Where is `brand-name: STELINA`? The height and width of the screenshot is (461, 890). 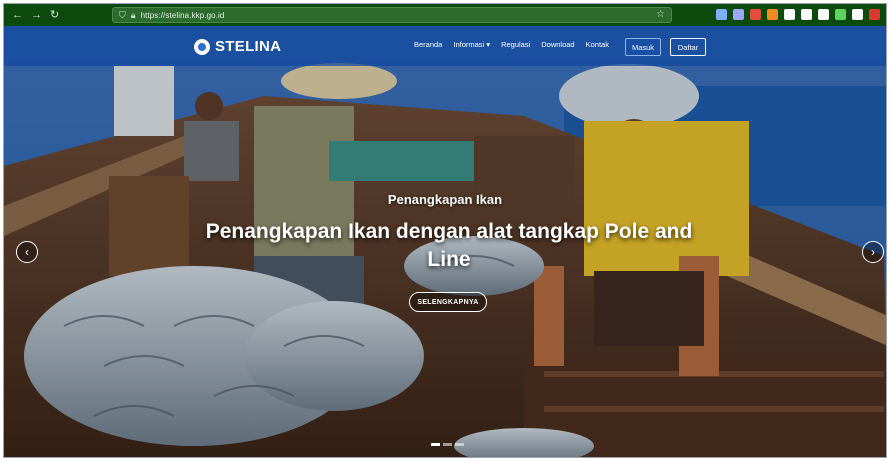 brand-name: STELINA is located at coordinates (248, 46).